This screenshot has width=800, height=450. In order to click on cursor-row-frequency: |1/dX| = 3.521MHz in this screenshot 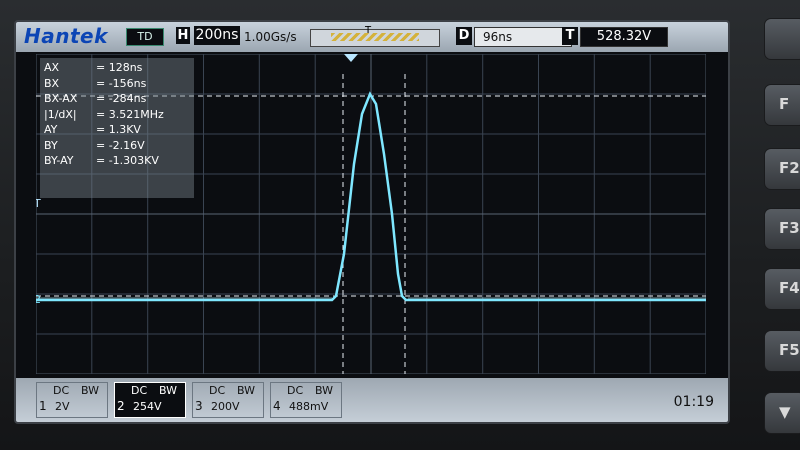, I will do `click(104, 114)`.